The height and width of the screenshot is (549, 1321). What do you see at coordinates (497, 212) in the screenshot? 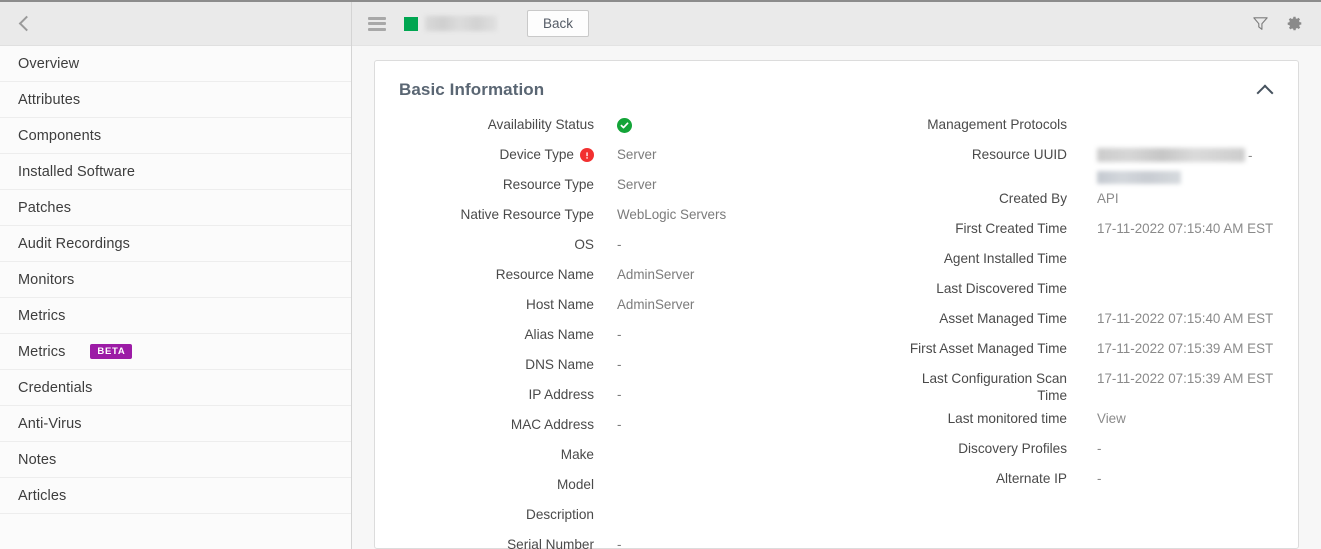
I see `field-label: Native Resource Type` at bounding box center [497, 212].